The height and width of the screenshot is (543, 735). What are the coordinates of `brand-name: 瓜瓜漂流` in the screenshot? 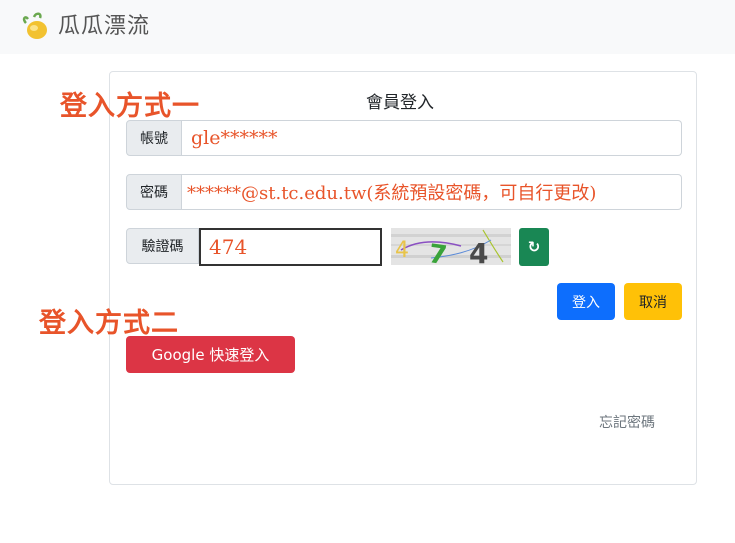 It's located at (104, 27).